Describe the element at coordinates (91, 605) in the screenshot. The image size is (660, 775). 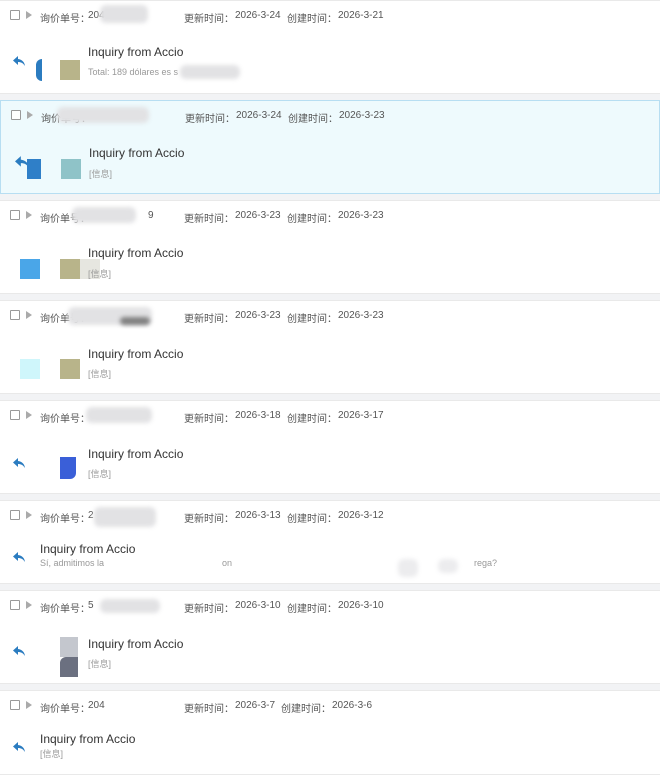
I see `inquiry-no-value: 5` at that location.